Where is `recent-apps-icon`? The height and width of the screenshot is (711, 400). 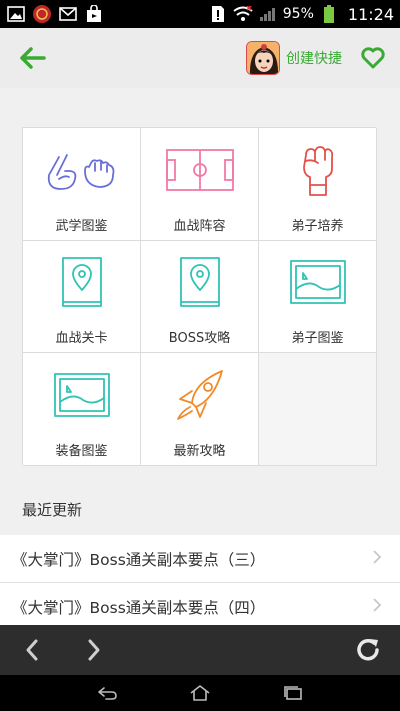
recent-apps-icon is located at coordinates (293, 693).